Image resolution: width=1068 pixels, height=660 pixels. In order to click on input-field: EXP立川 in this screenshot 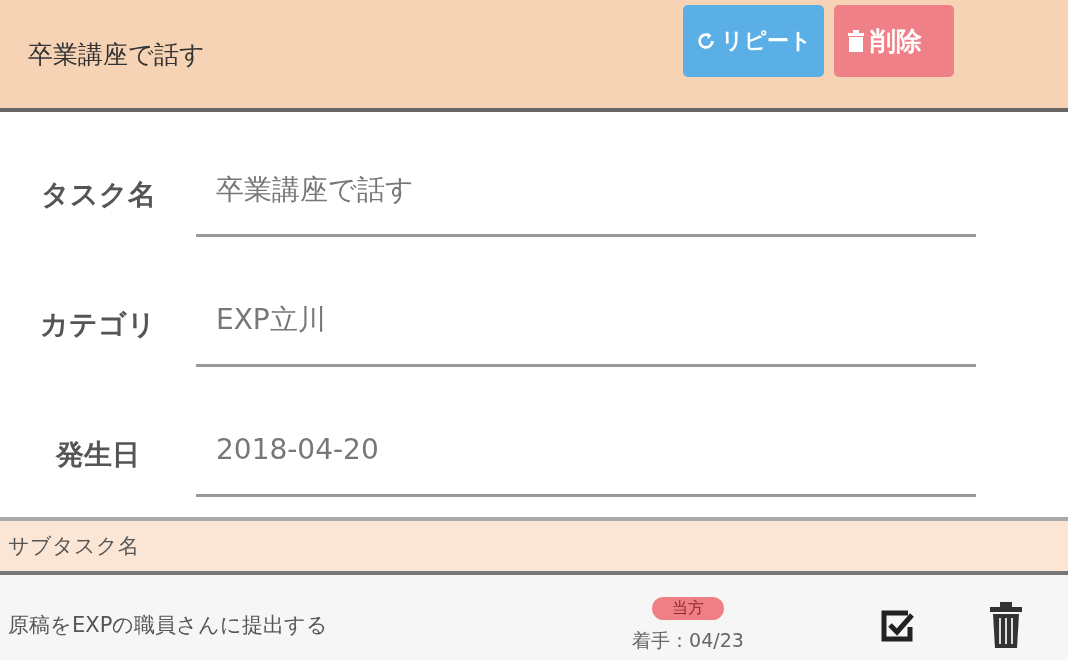, I will do `click(586, 325)`.